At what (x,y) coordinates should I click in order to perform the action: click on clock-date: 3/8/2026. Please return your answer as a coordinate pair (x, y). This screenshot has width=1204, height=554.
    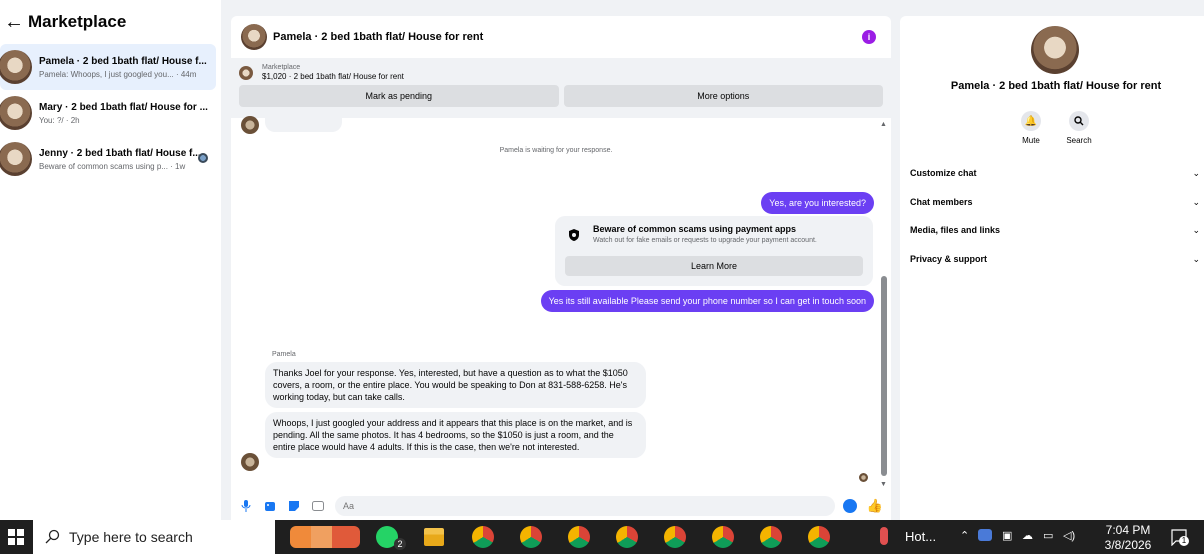
    Looking at the image, I should click on (1128, 545).